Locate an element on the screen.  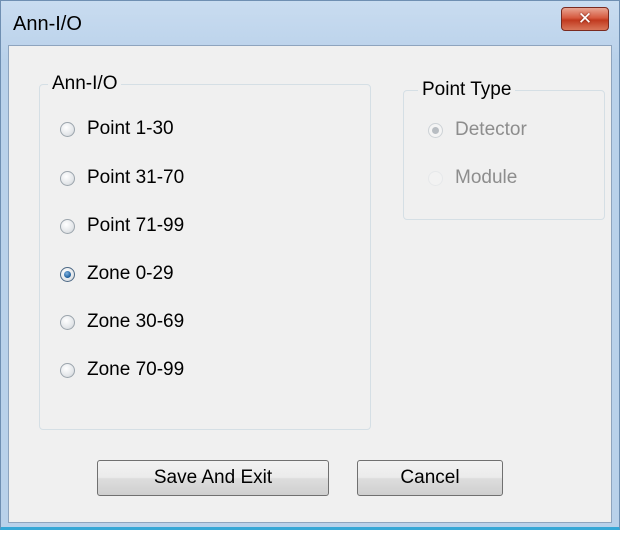
radio-zone-0-29: Zone 0-29 is located at coordinates (117, 274).